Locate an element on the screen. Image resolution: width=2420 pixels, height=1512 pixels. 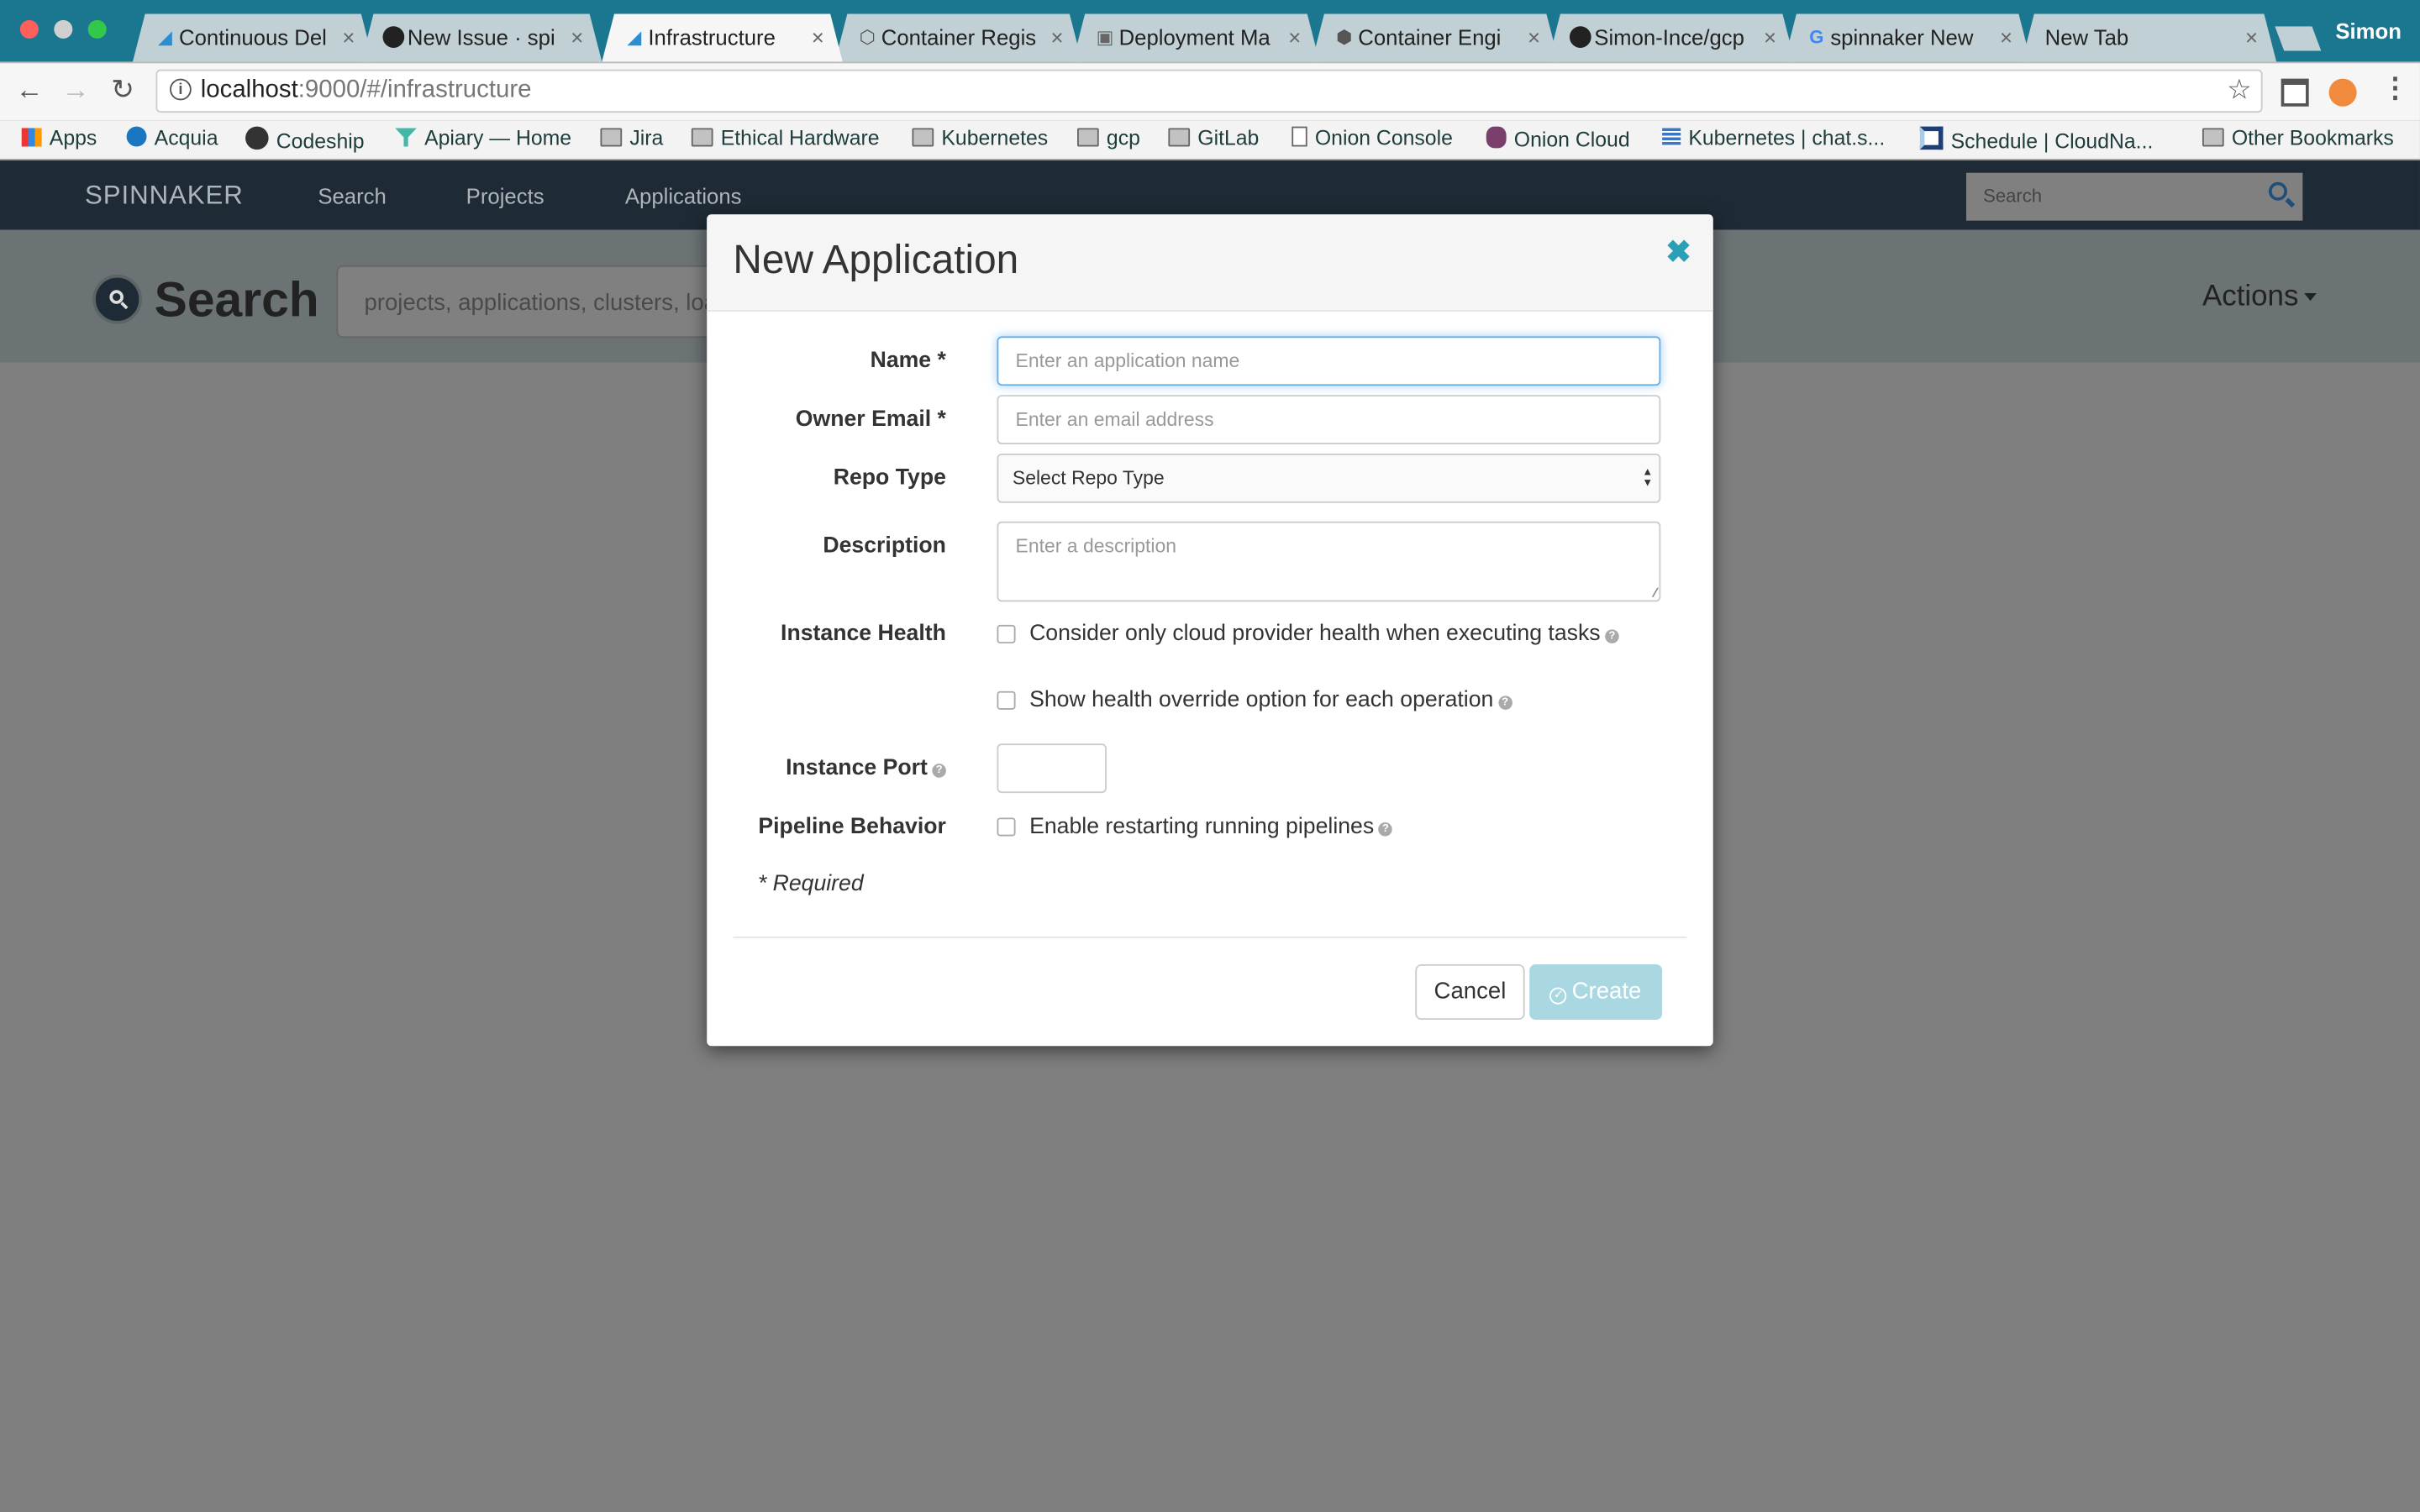
tab-title: Container Engi is located at coordinates (1430, 37).